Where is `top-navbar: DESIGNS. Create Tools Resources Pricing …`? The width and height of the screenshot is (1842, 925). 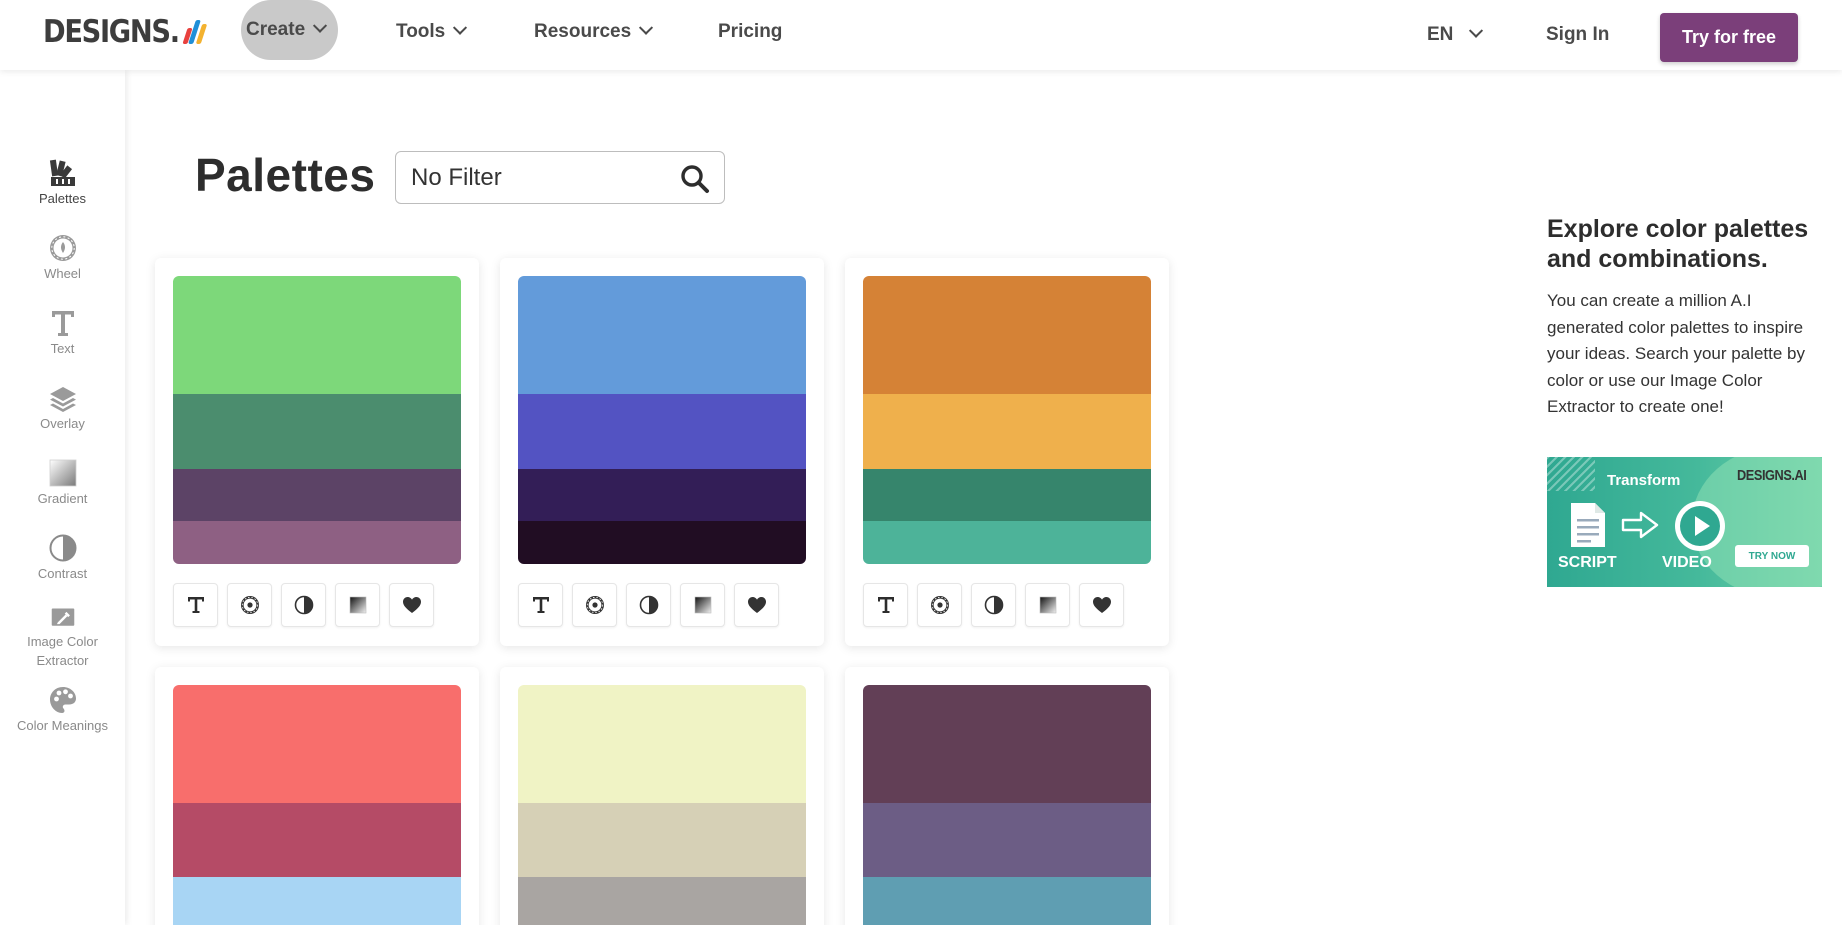
top-navbar: DESIGNS. Create Tools Resources Pricing … is located at coordinates (921, 35).